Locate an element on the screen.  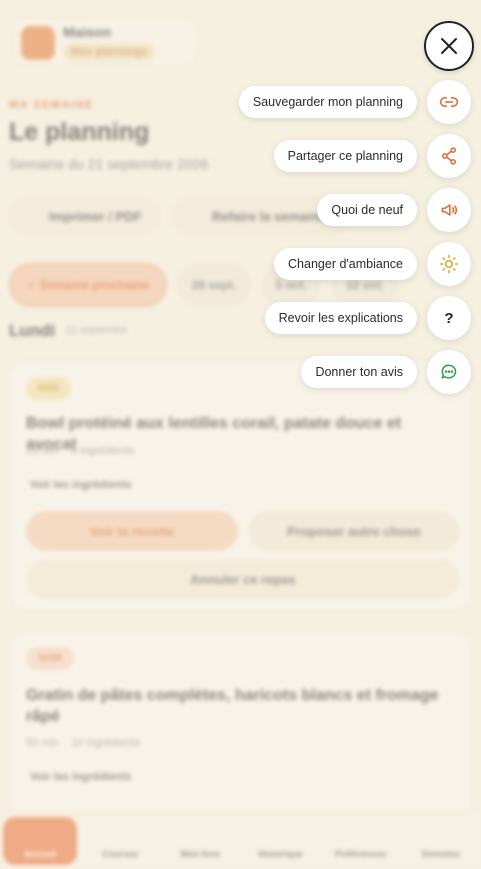
close-menu-button is located at coordinates (449, 46).